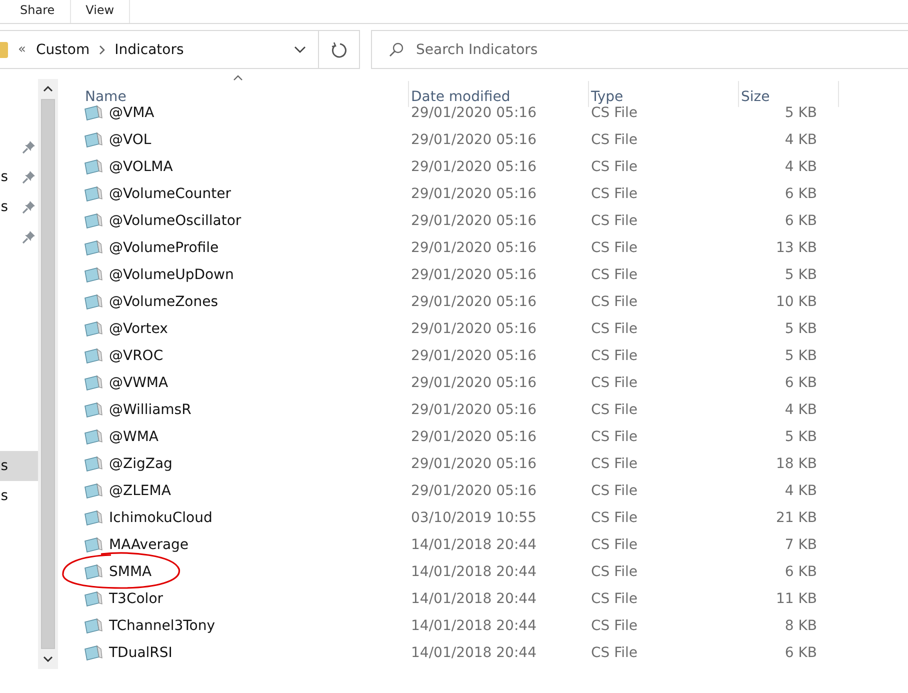 The image size is (908, 693). What do you see at coordinates (246, 490) in the screenshot?
I see `file-name-cell: @ZLEMA` at bounding box center [246, 490].